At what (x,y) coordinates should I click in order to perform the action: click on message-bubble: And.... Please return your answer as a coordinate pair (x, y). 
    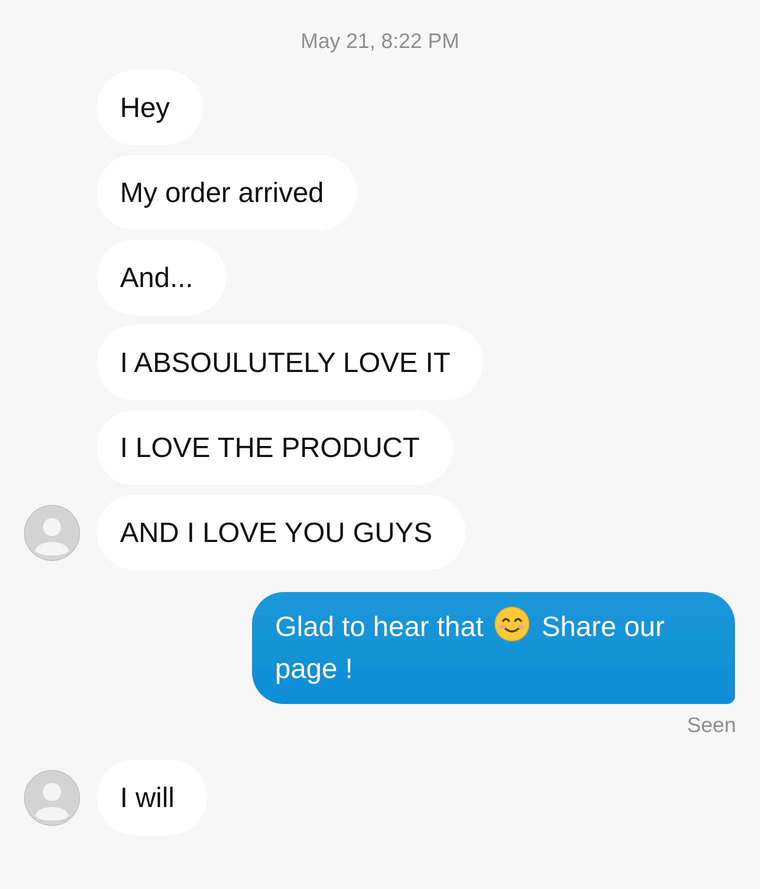
    Looking at the image, I should click on (161, 277).